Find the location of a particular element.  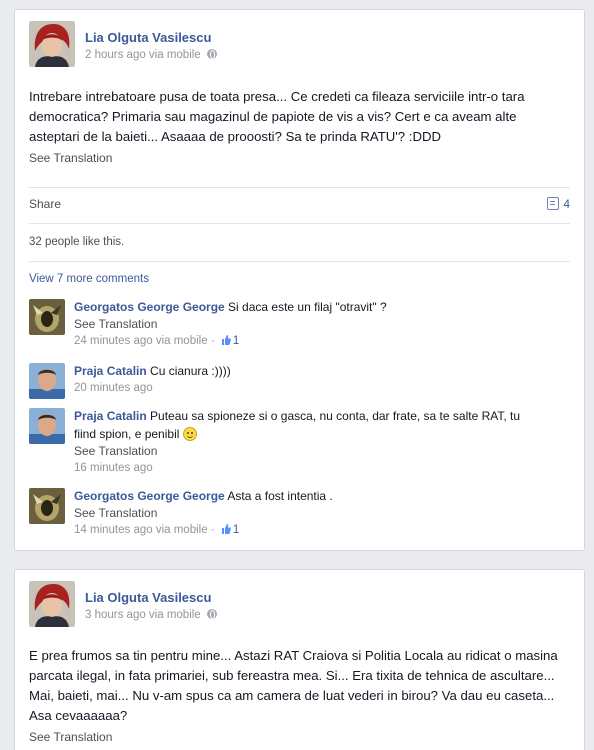

comment-meta: 14 minutes ago via mobile · 1 is located at coordinates (157, 530).